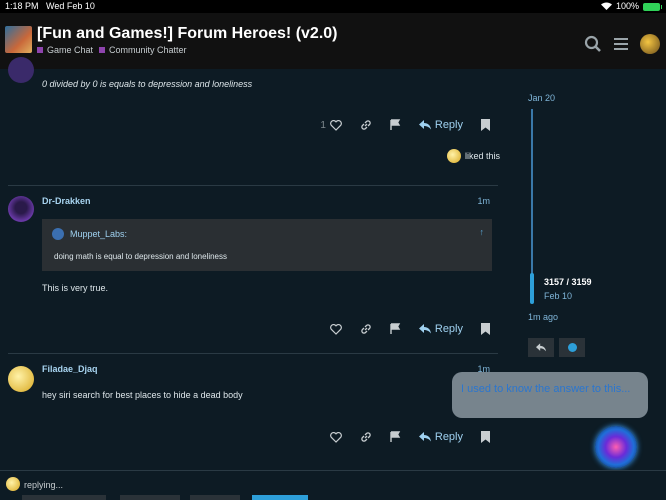  Describe the element at coordinates (453, 156) in the screenshot. I see `liker-avatar` at that location.